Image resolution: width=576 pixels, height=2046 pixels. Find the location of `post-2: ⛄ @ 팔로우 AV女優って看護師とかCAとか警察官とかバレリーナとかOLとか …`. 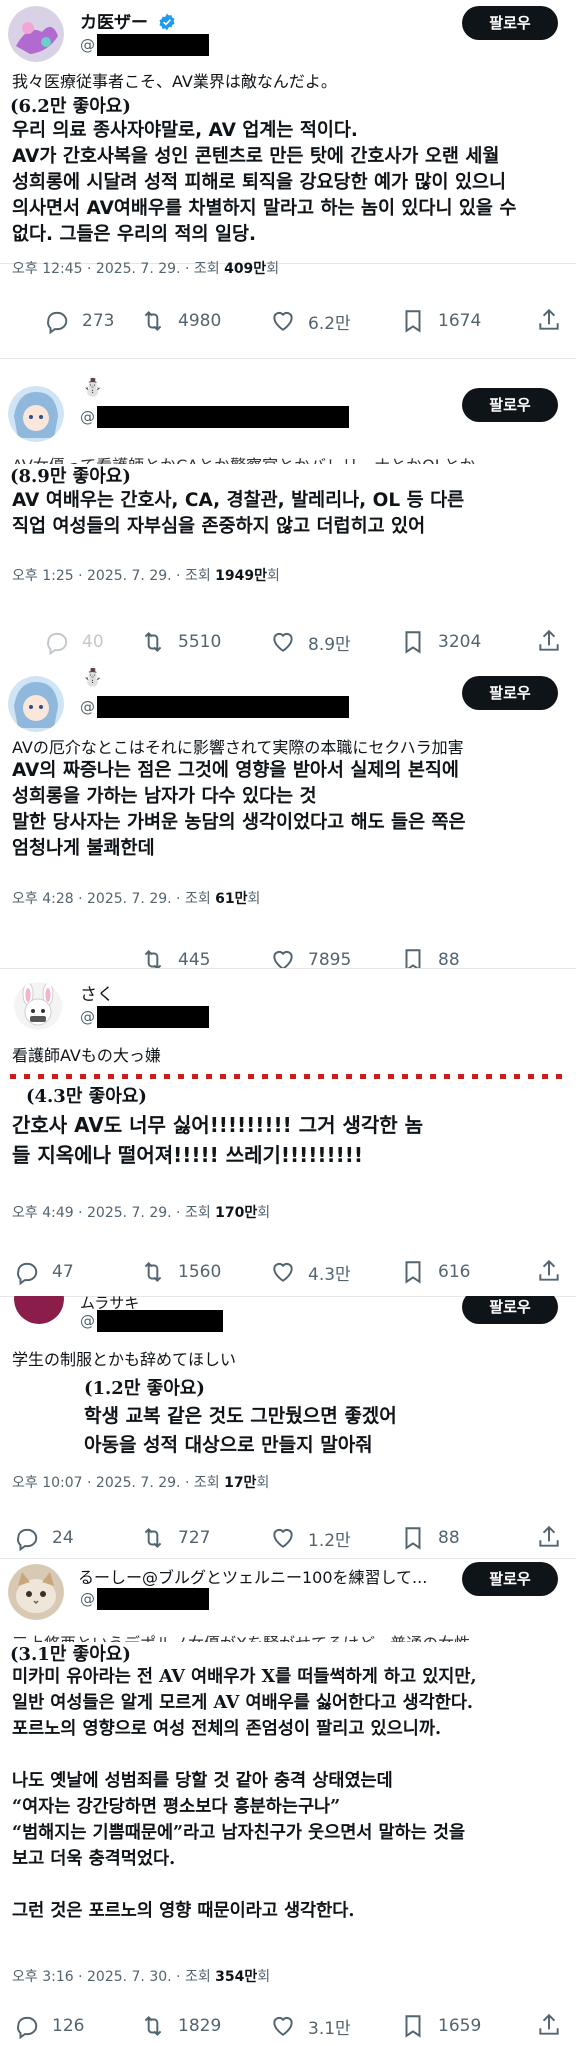

post-2: ⛄ @ 팔로우 AV女優って看護師とかCAとか警察官とかバレリーナとかOLとか … is located at coordinates (288, 526).